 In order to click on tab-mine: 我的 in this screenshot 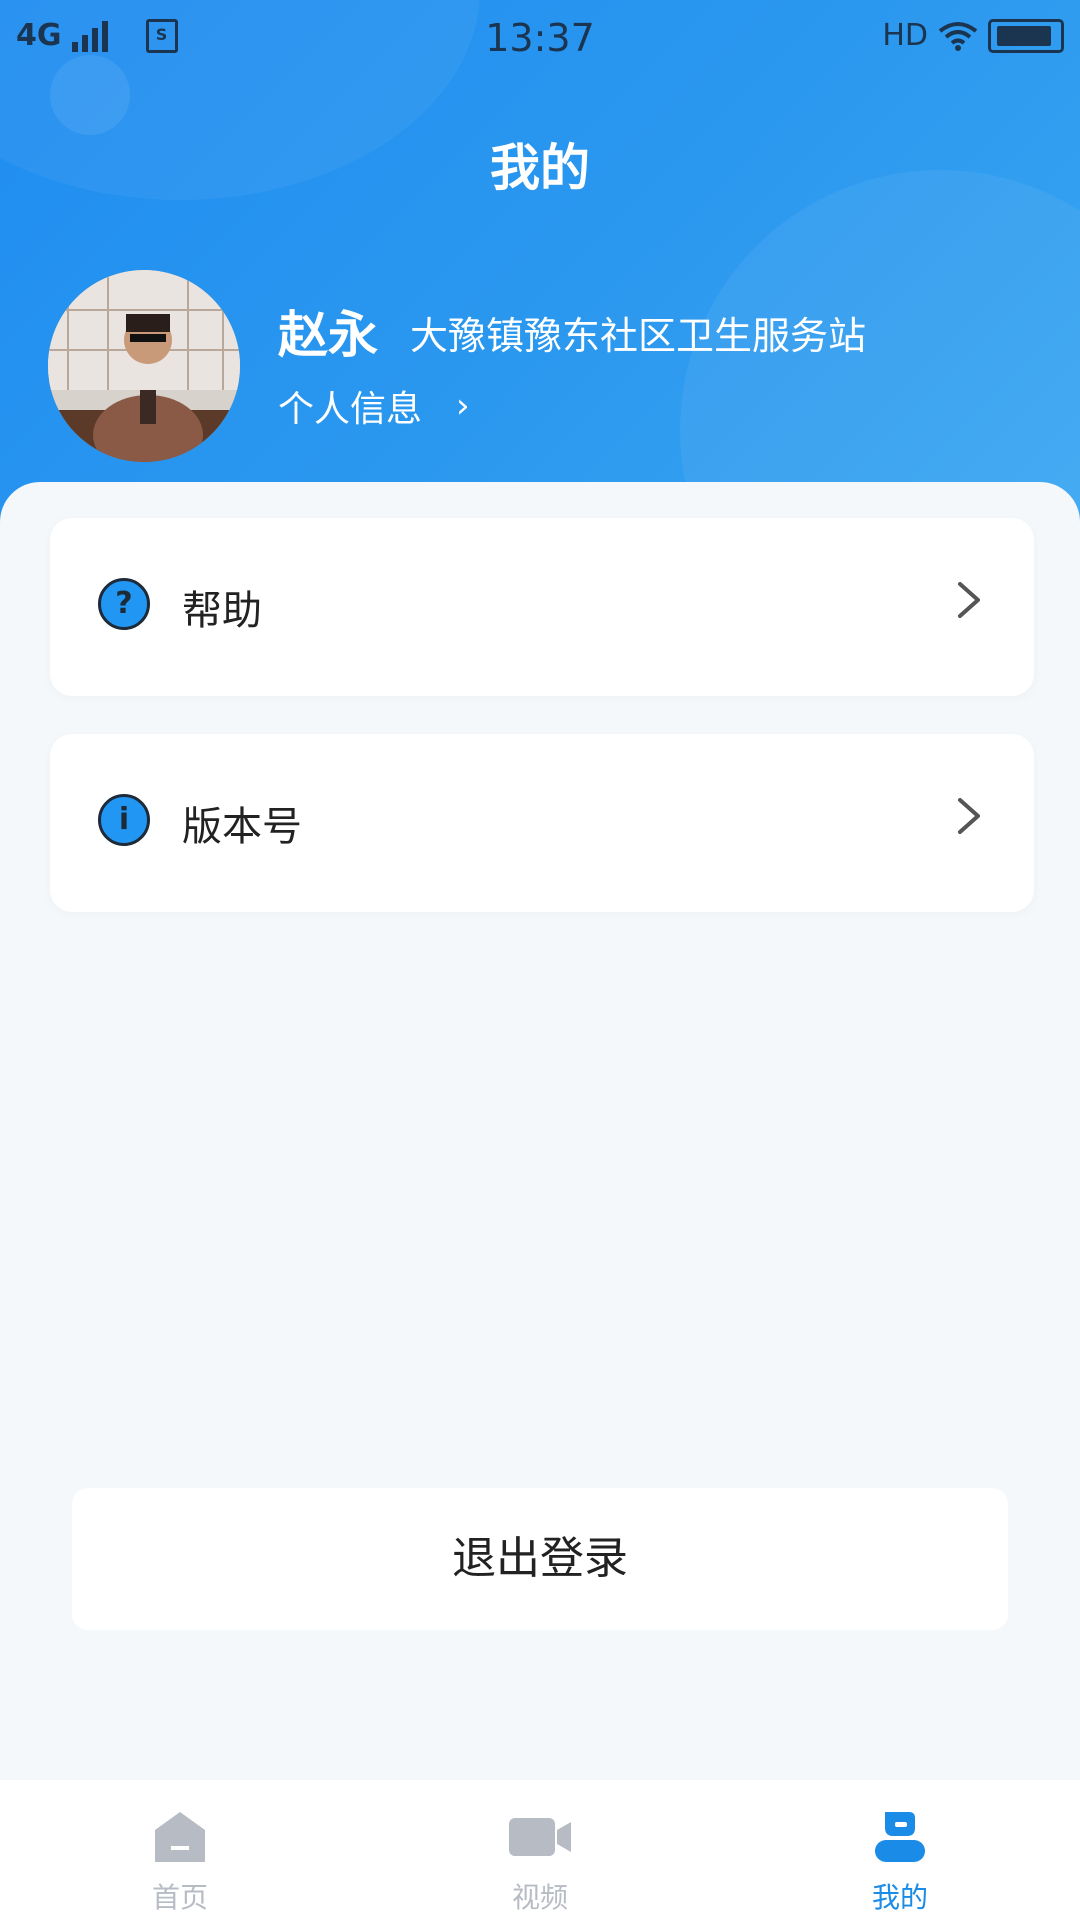, I will do `click(900, 1850)`.